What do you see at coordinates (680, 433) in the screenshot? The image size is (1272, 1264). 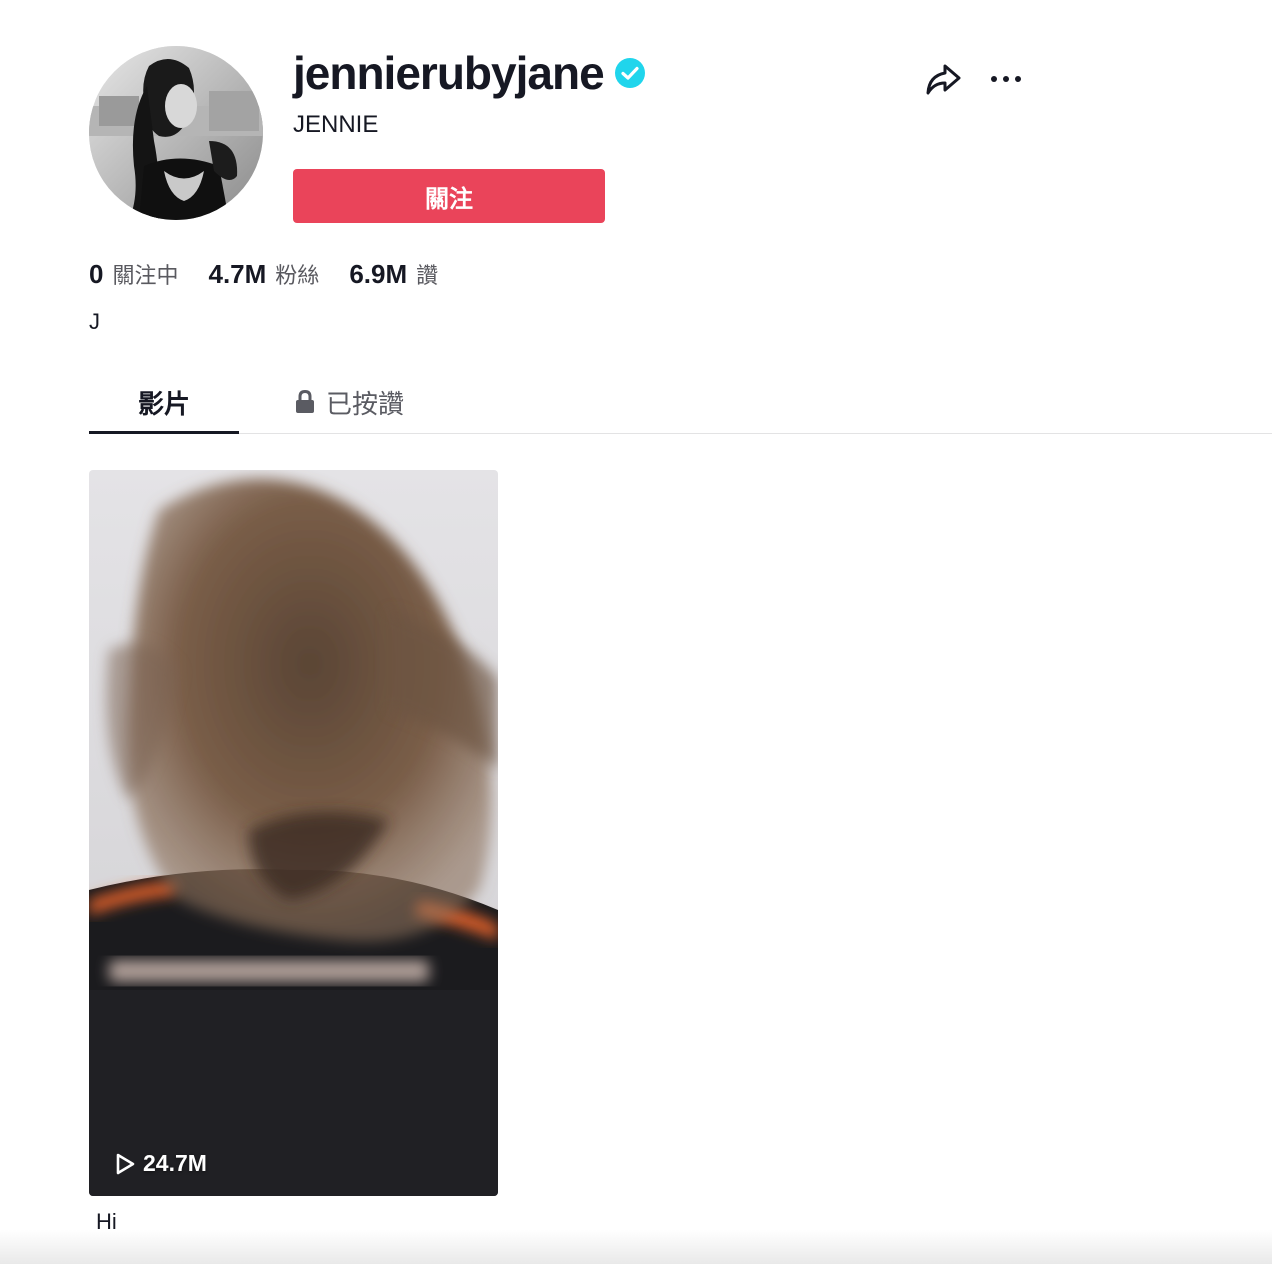 I see `tabs-divider` at bounding box center [680, 433].